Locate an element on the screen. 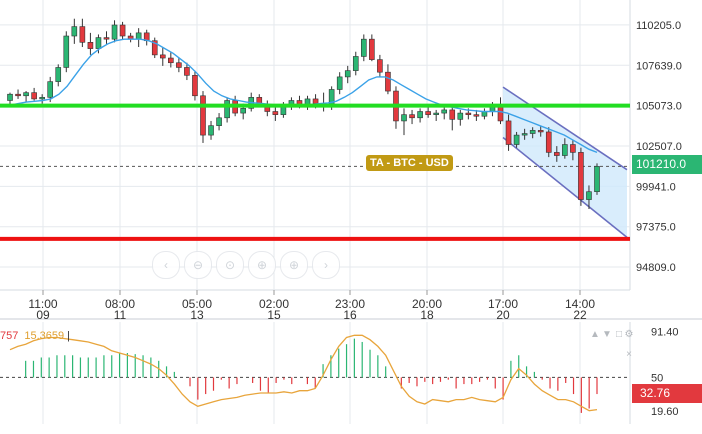  symbol-label: TA - BTC - USD is located at coordinates (409, 163).